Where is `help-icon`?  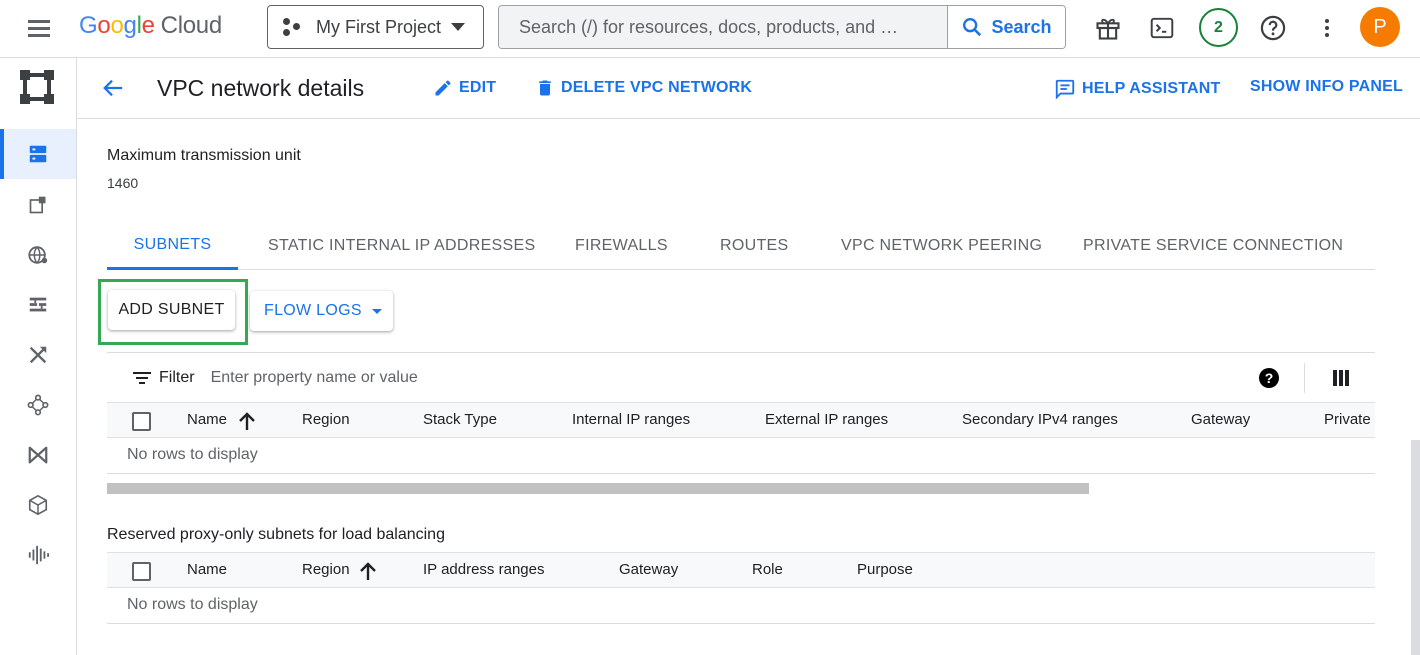
help-icon is located at coordinates (1273, 28).